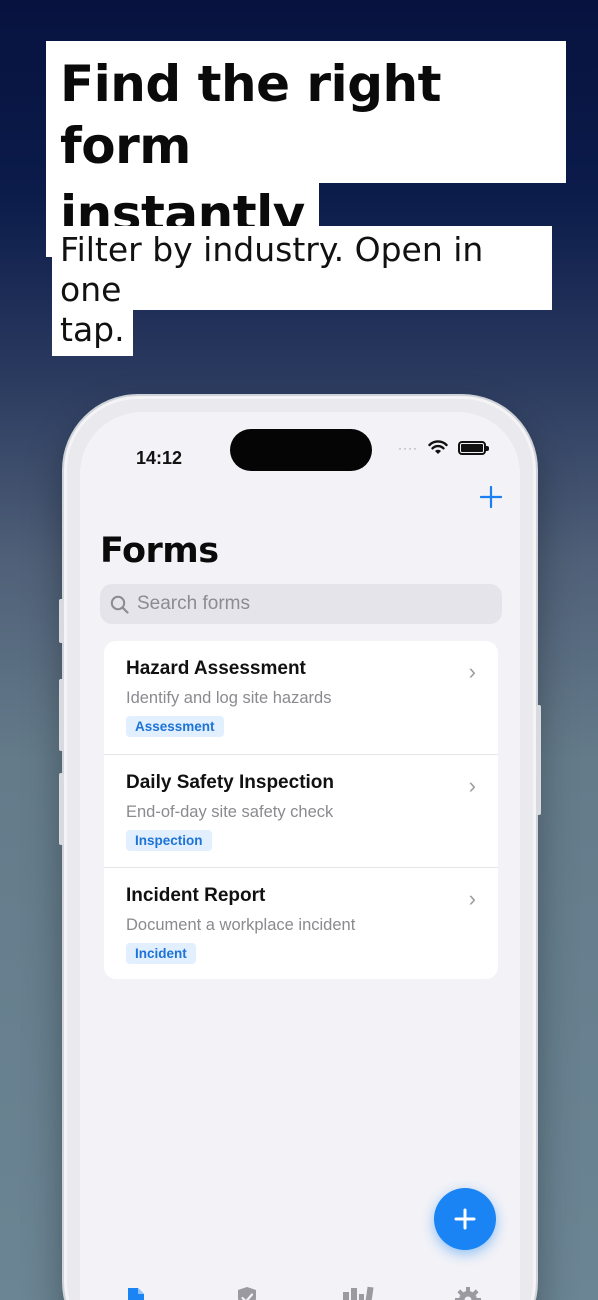 The width and height of the screenshot is (598, 1300). Describe the element at coordinates (159, 458) in the screenshot. I see `status-time: 14:12` at that location.